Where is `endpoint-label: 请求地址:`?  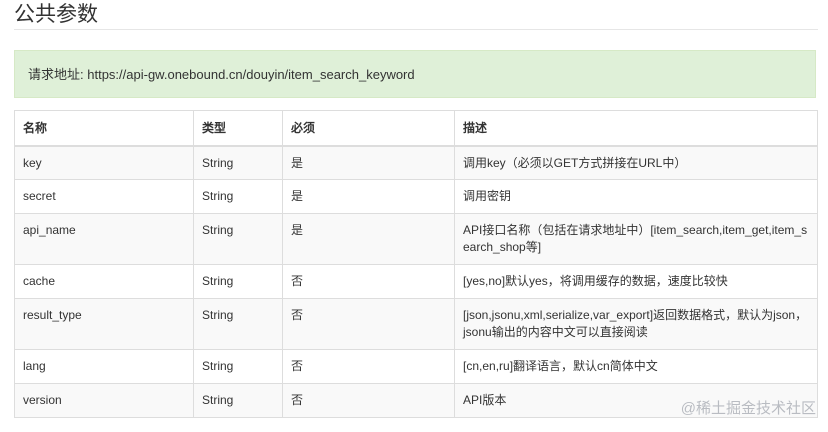 endpoint-label: 请求地址: is located at coordinates (56, 74).